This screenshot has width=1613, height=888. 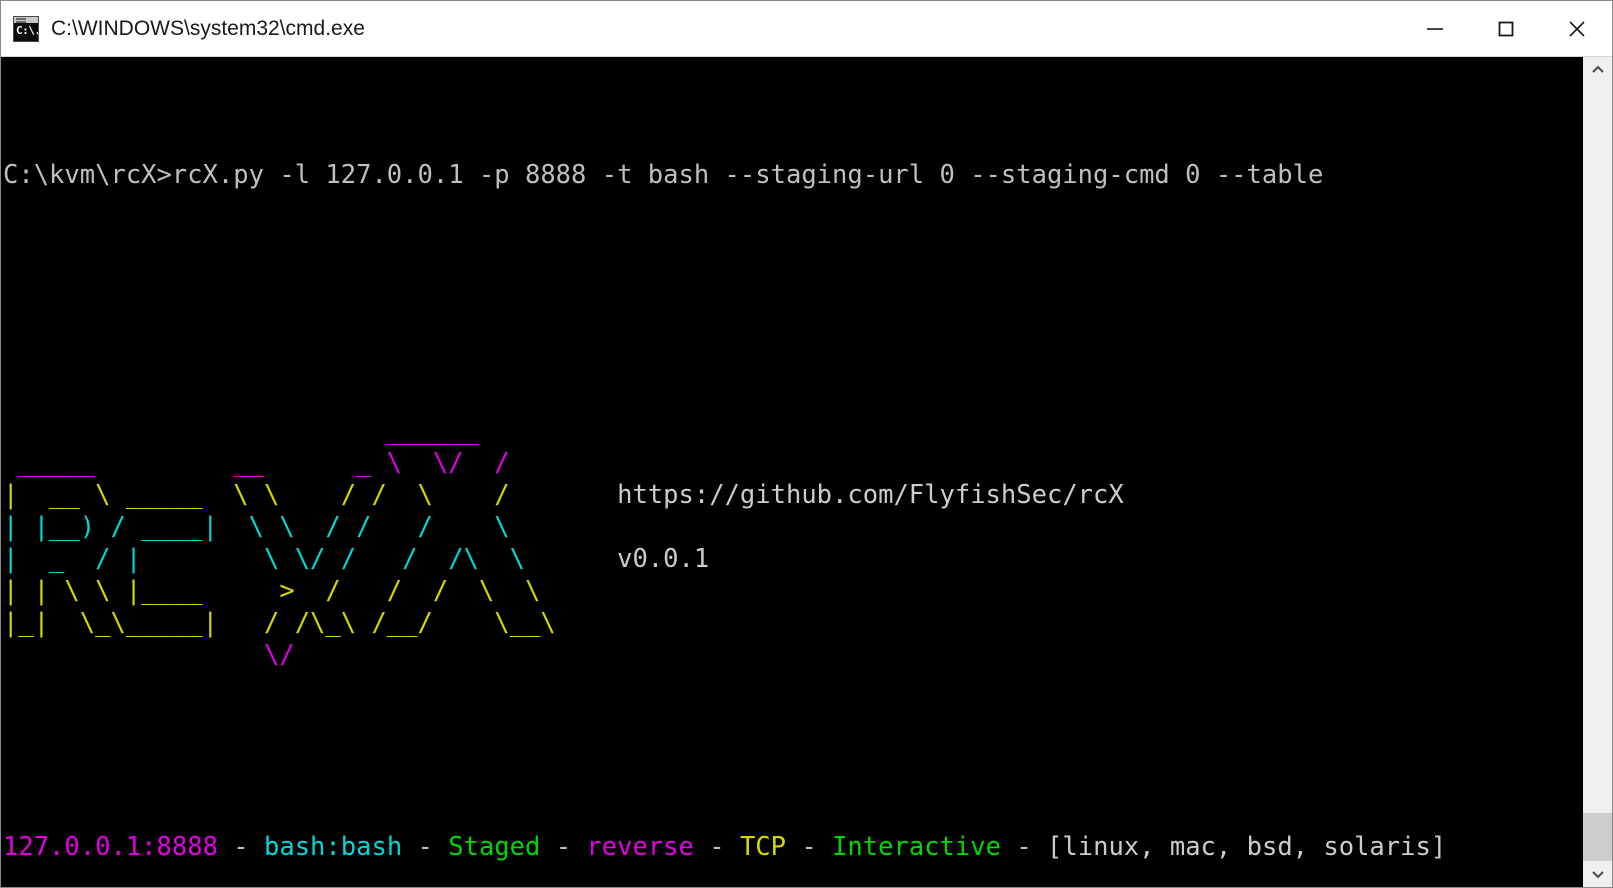 I want to click on spacer-line-banner, so click(x=792, y=687).